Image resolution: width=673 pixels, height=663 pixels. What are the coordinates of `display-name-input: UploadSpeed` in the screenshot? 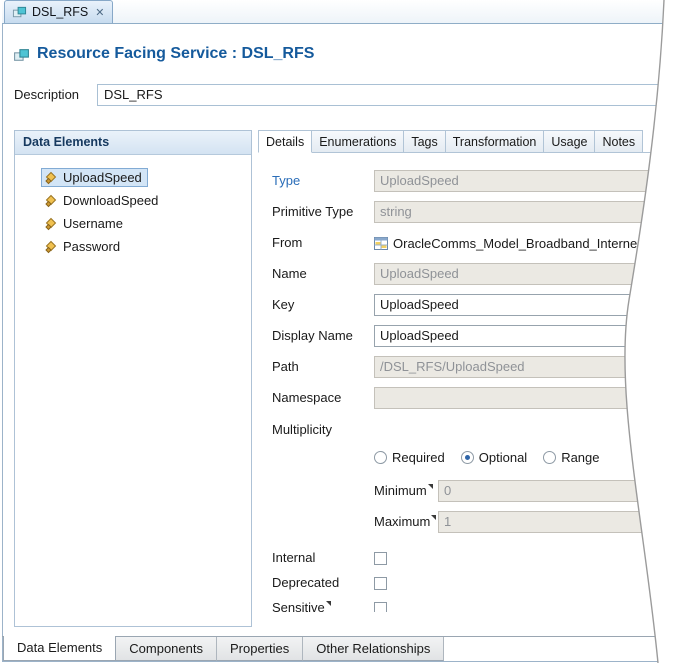 It's located at (519, 336).